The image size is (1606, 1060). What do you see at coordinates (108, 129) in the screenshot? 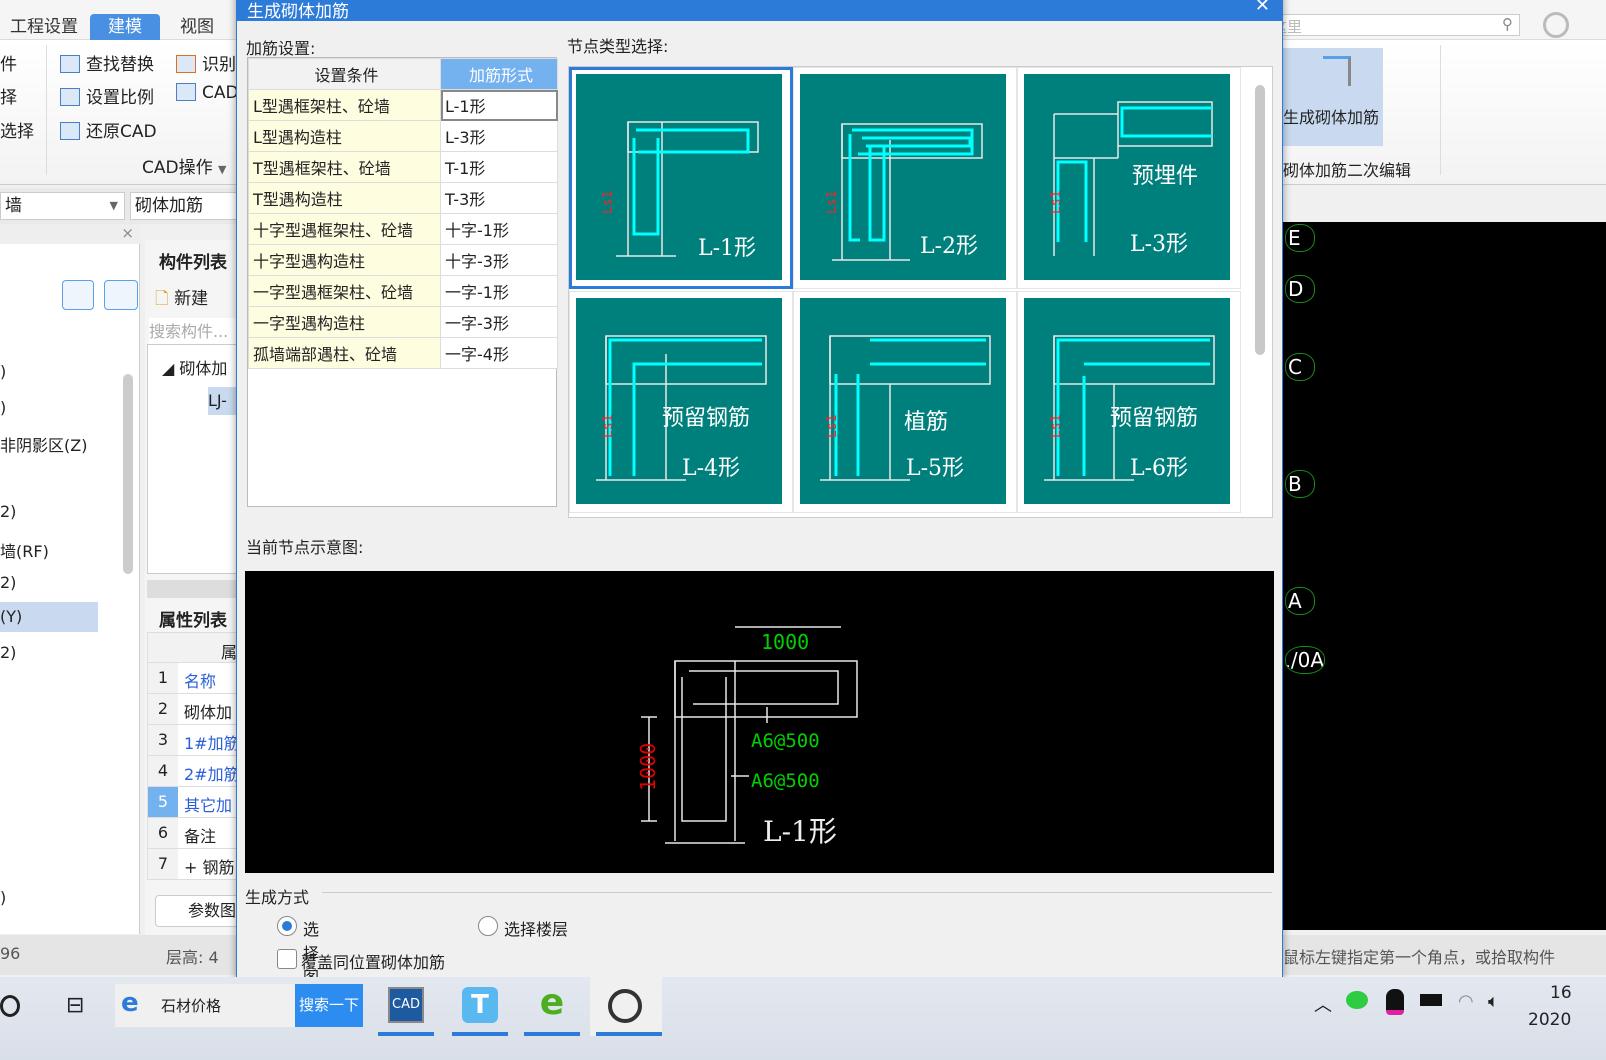
I see `restore-cad-button: 还原CAD` at bounding box center [108, 129].